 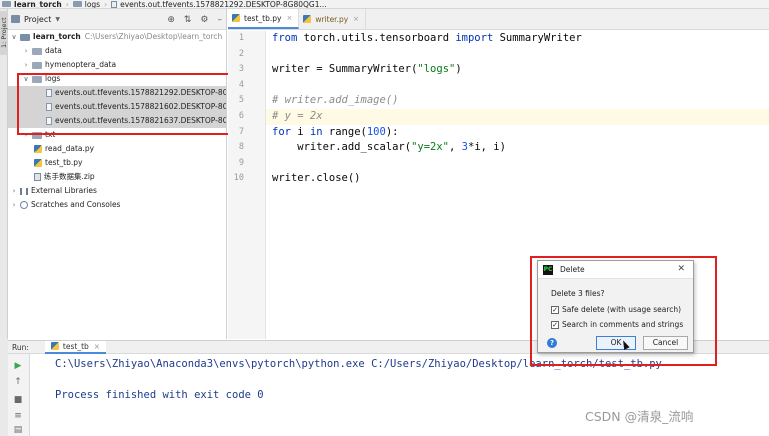 What do you see at coordinates (81, 64) in the screenshot?
I see `tree-item-label: hymenoptera_data` at bounding box center [81, 64].